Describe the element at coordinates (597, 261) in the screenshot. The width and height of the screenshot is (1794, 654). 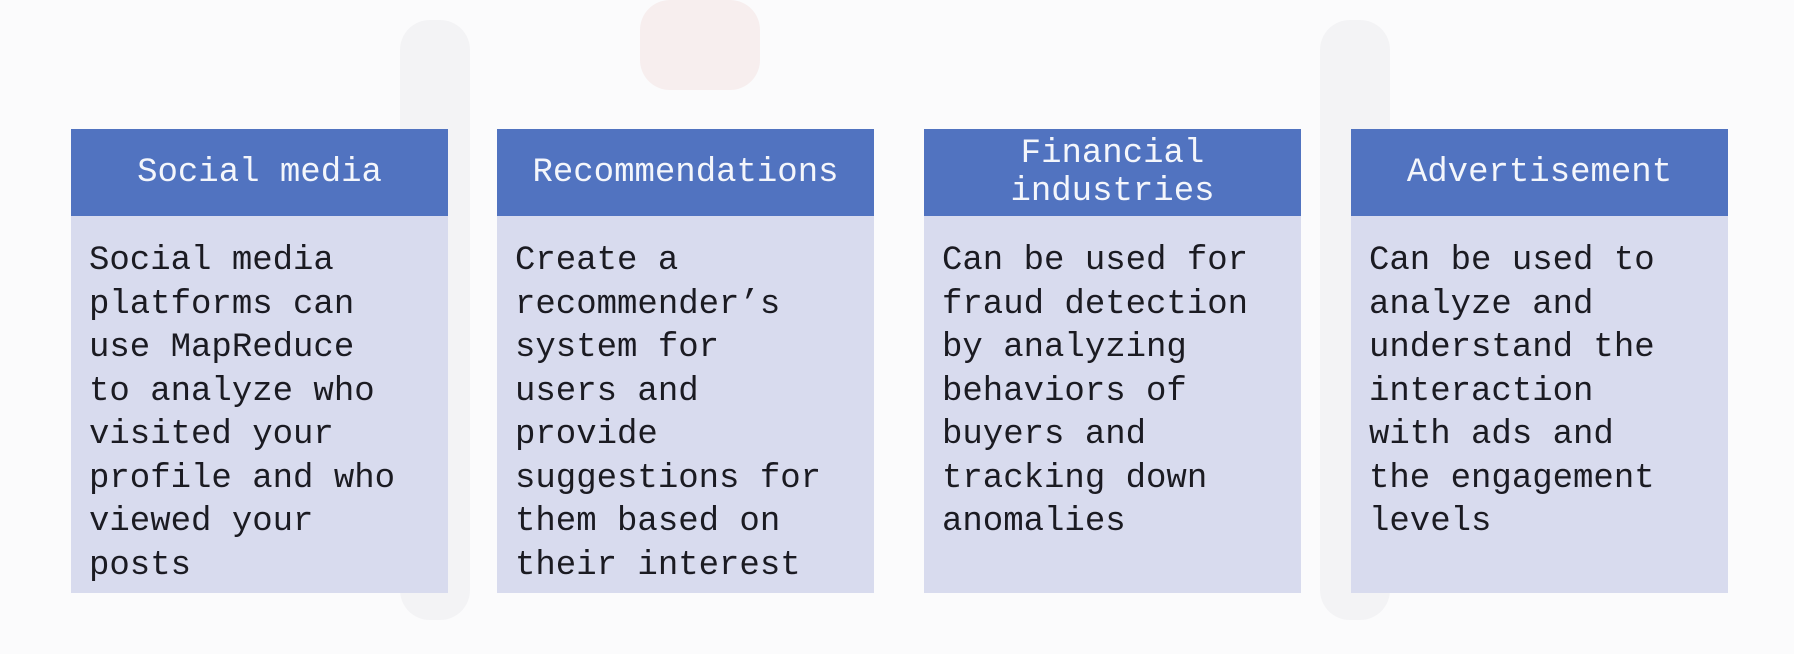
I see `card-description-line: Create a` at that location.